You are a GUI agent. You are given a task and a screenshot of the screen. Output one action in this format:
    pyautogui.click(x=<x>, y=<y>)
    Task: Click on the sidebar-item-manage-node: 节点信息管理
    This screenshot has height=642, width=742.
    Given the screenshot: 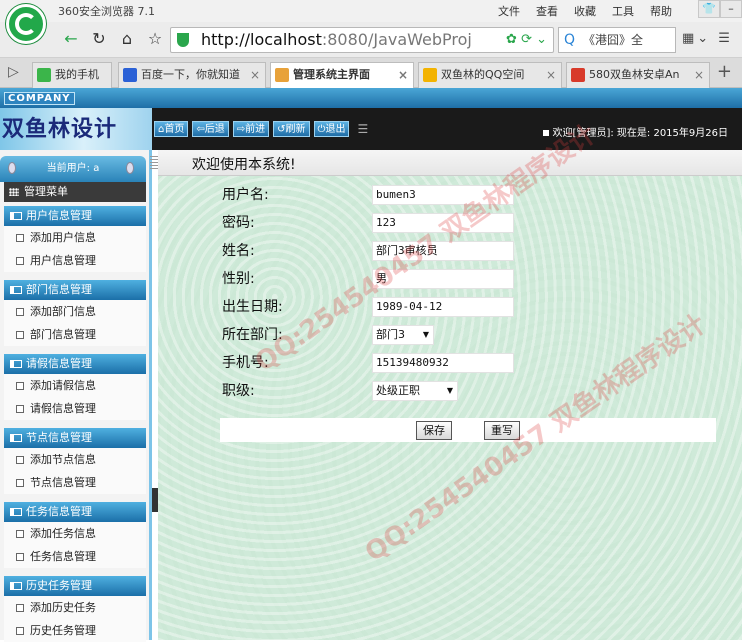 What is the action you would take?
    pyautogui.click(x=75, y=482)
    